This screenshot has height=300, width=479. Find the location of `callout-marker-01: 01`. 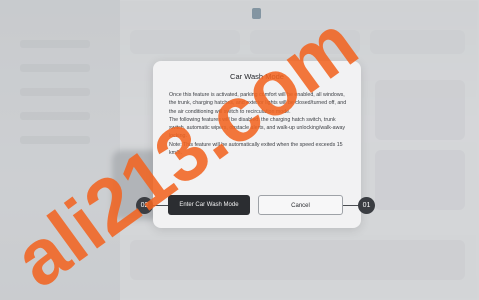

callout-marker-01: 01 is located at coordinates (366, 205).